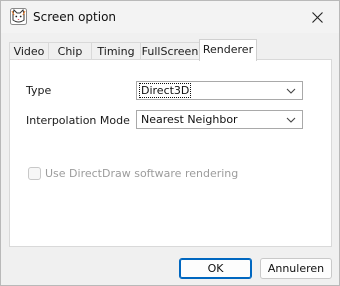  Describe the element at coordinates (29, 51) in the screenshot. I see `tab-video: Video` at that location.